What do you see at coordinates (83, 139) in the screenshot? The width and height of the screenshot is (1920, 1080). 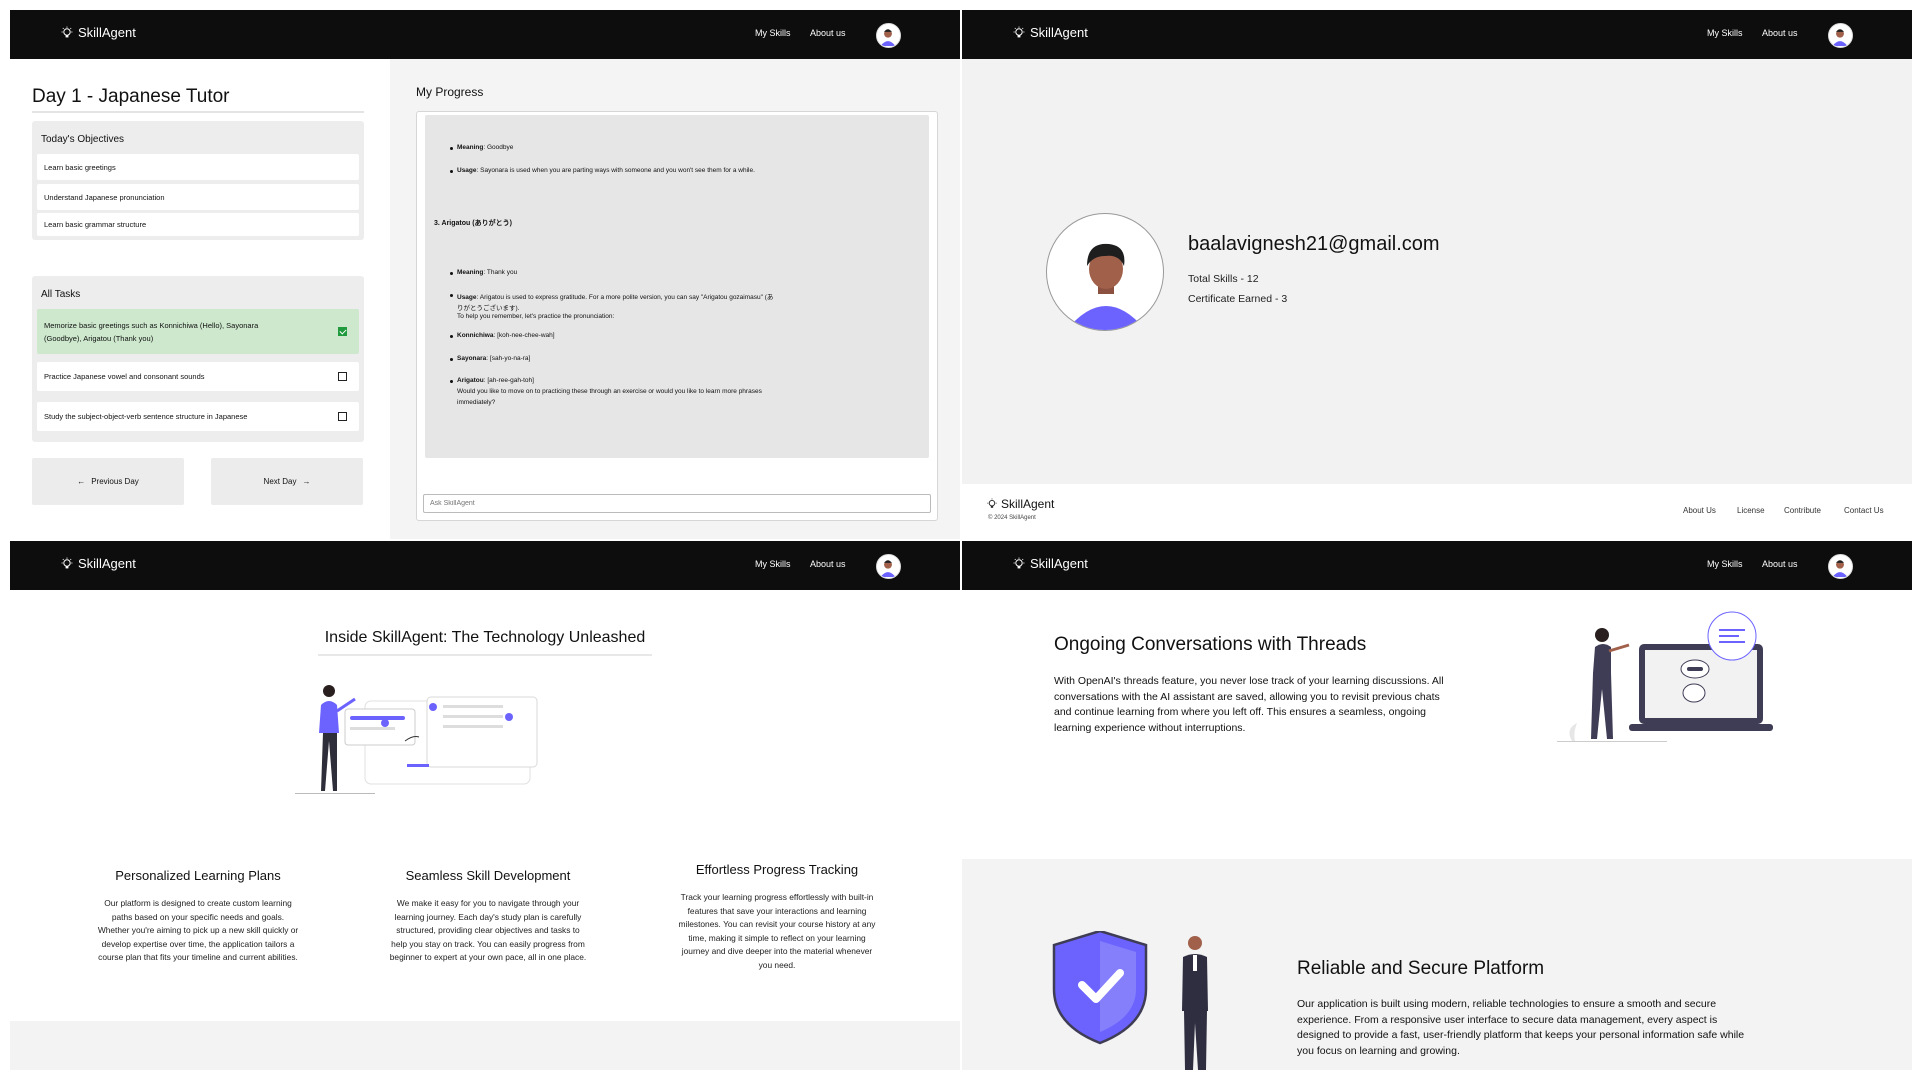 I see `objectives-title: Today's Objectives` at bounding box center [83, 139].